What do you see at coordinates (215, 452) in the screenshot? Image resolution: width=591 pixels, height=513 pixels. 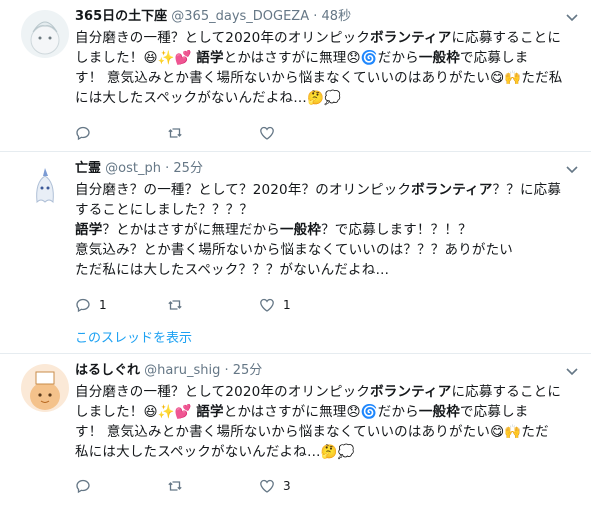 I see `text-segment: 私には大したスペックがないんだよね…🤔💭` at bounding box center [215, 452].